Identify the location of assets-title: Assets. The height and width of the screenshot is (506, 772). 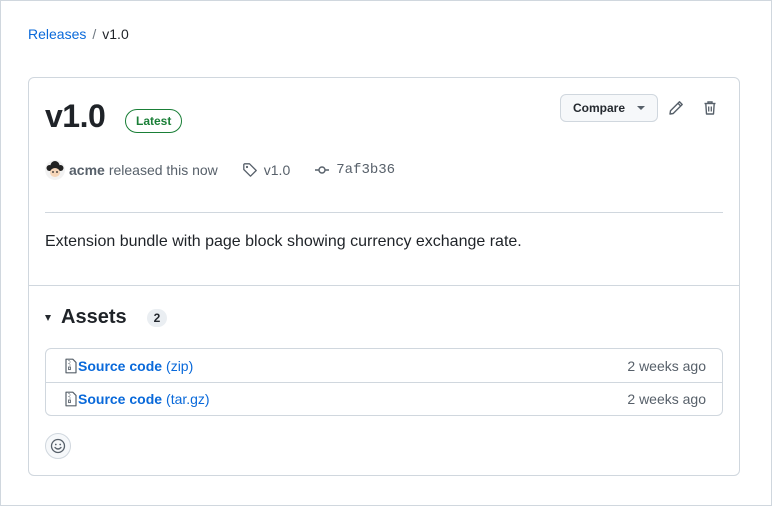
(94, 317).